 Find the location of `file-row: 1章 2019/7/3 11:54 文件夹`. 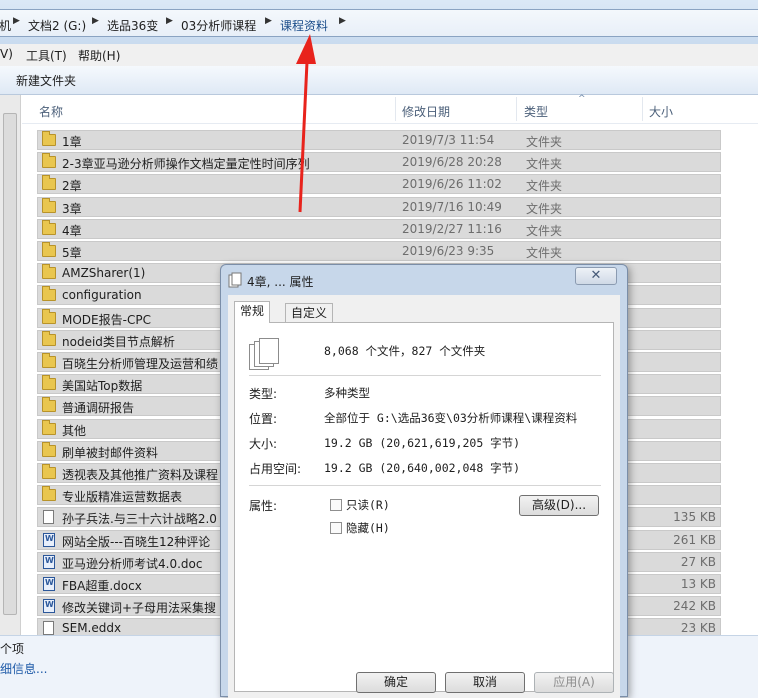

file-row: 1章 2019/7/3 11:54 文件夹 is located at coordinates (379, 140).